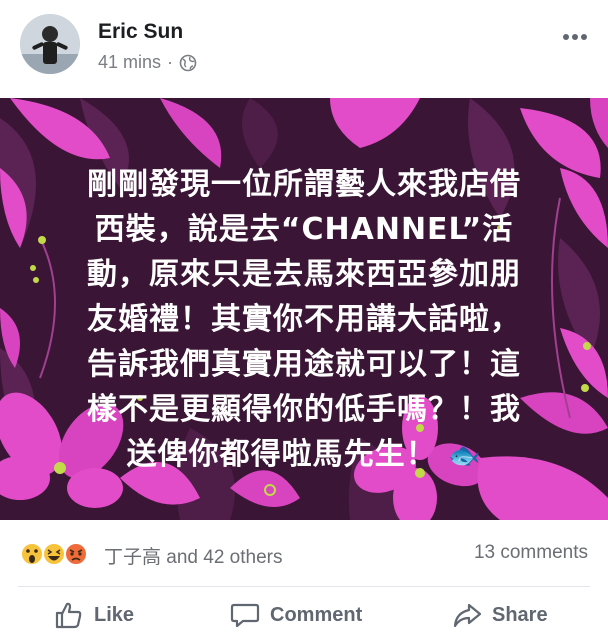  I want to click on post-text-line: 剛剛發現一位所謂藝人來我店借, so click(304, 184).